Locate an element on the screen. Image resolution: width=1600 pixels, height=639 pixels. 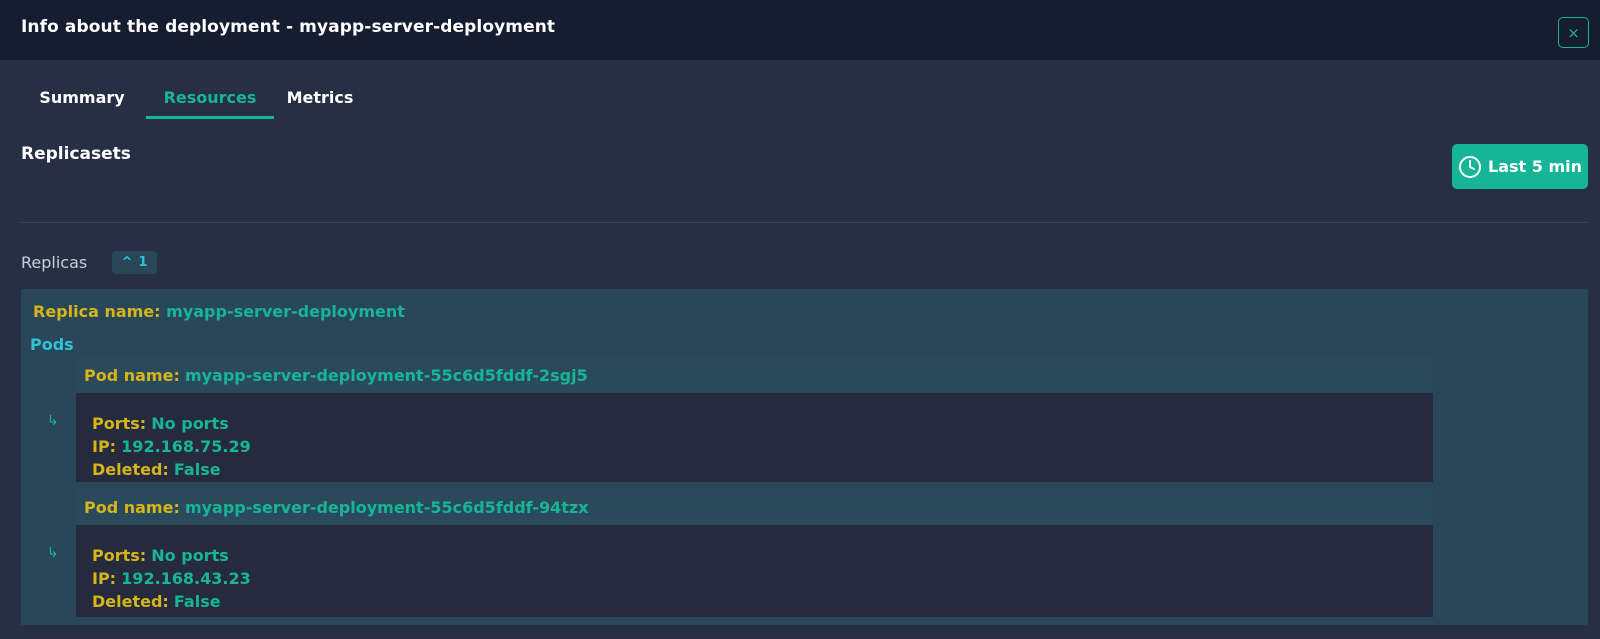
replicas-toggle: ^ 1 is located at coordinates (134, 262).